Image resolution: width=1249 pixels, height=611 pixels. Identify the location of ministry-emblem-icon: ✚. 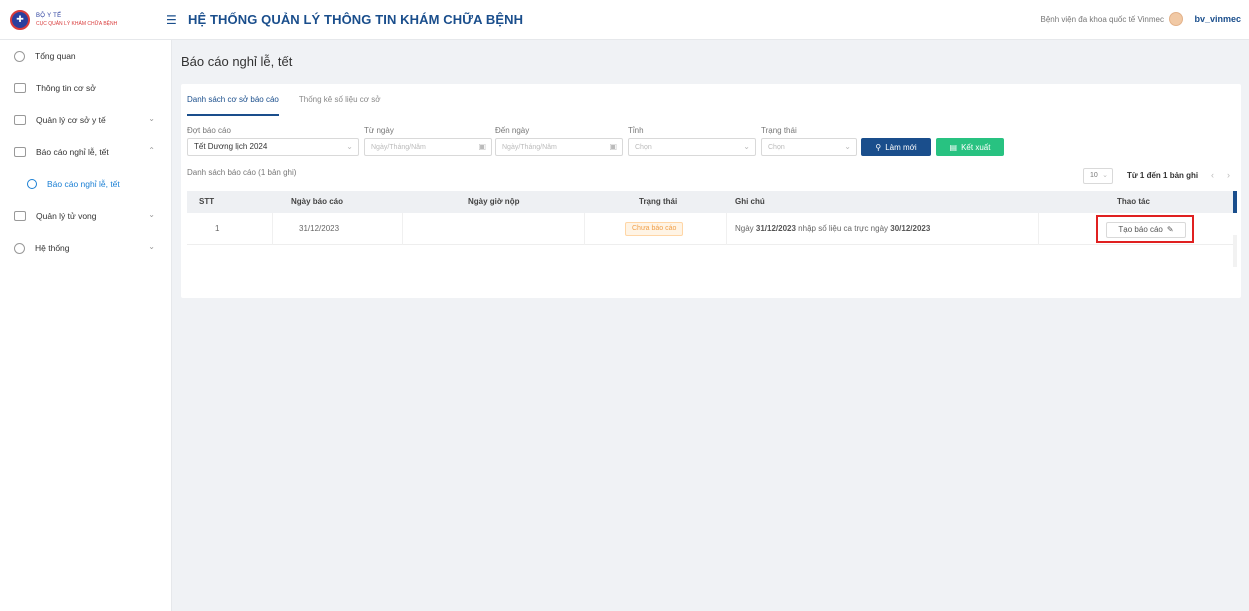
(20, 19).